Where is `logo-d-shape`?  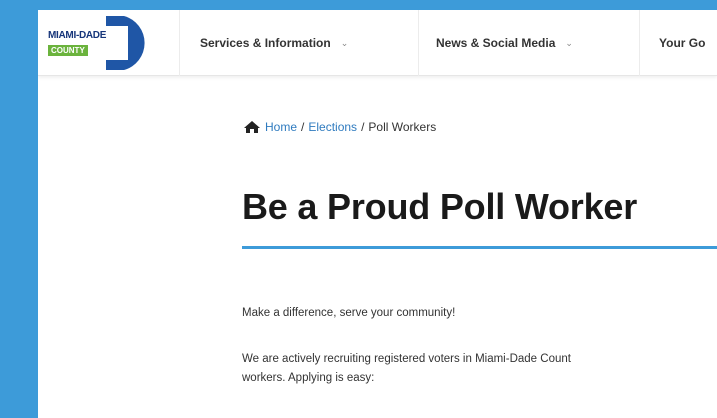
logo-d-shape is located at coordinates (95, 43).